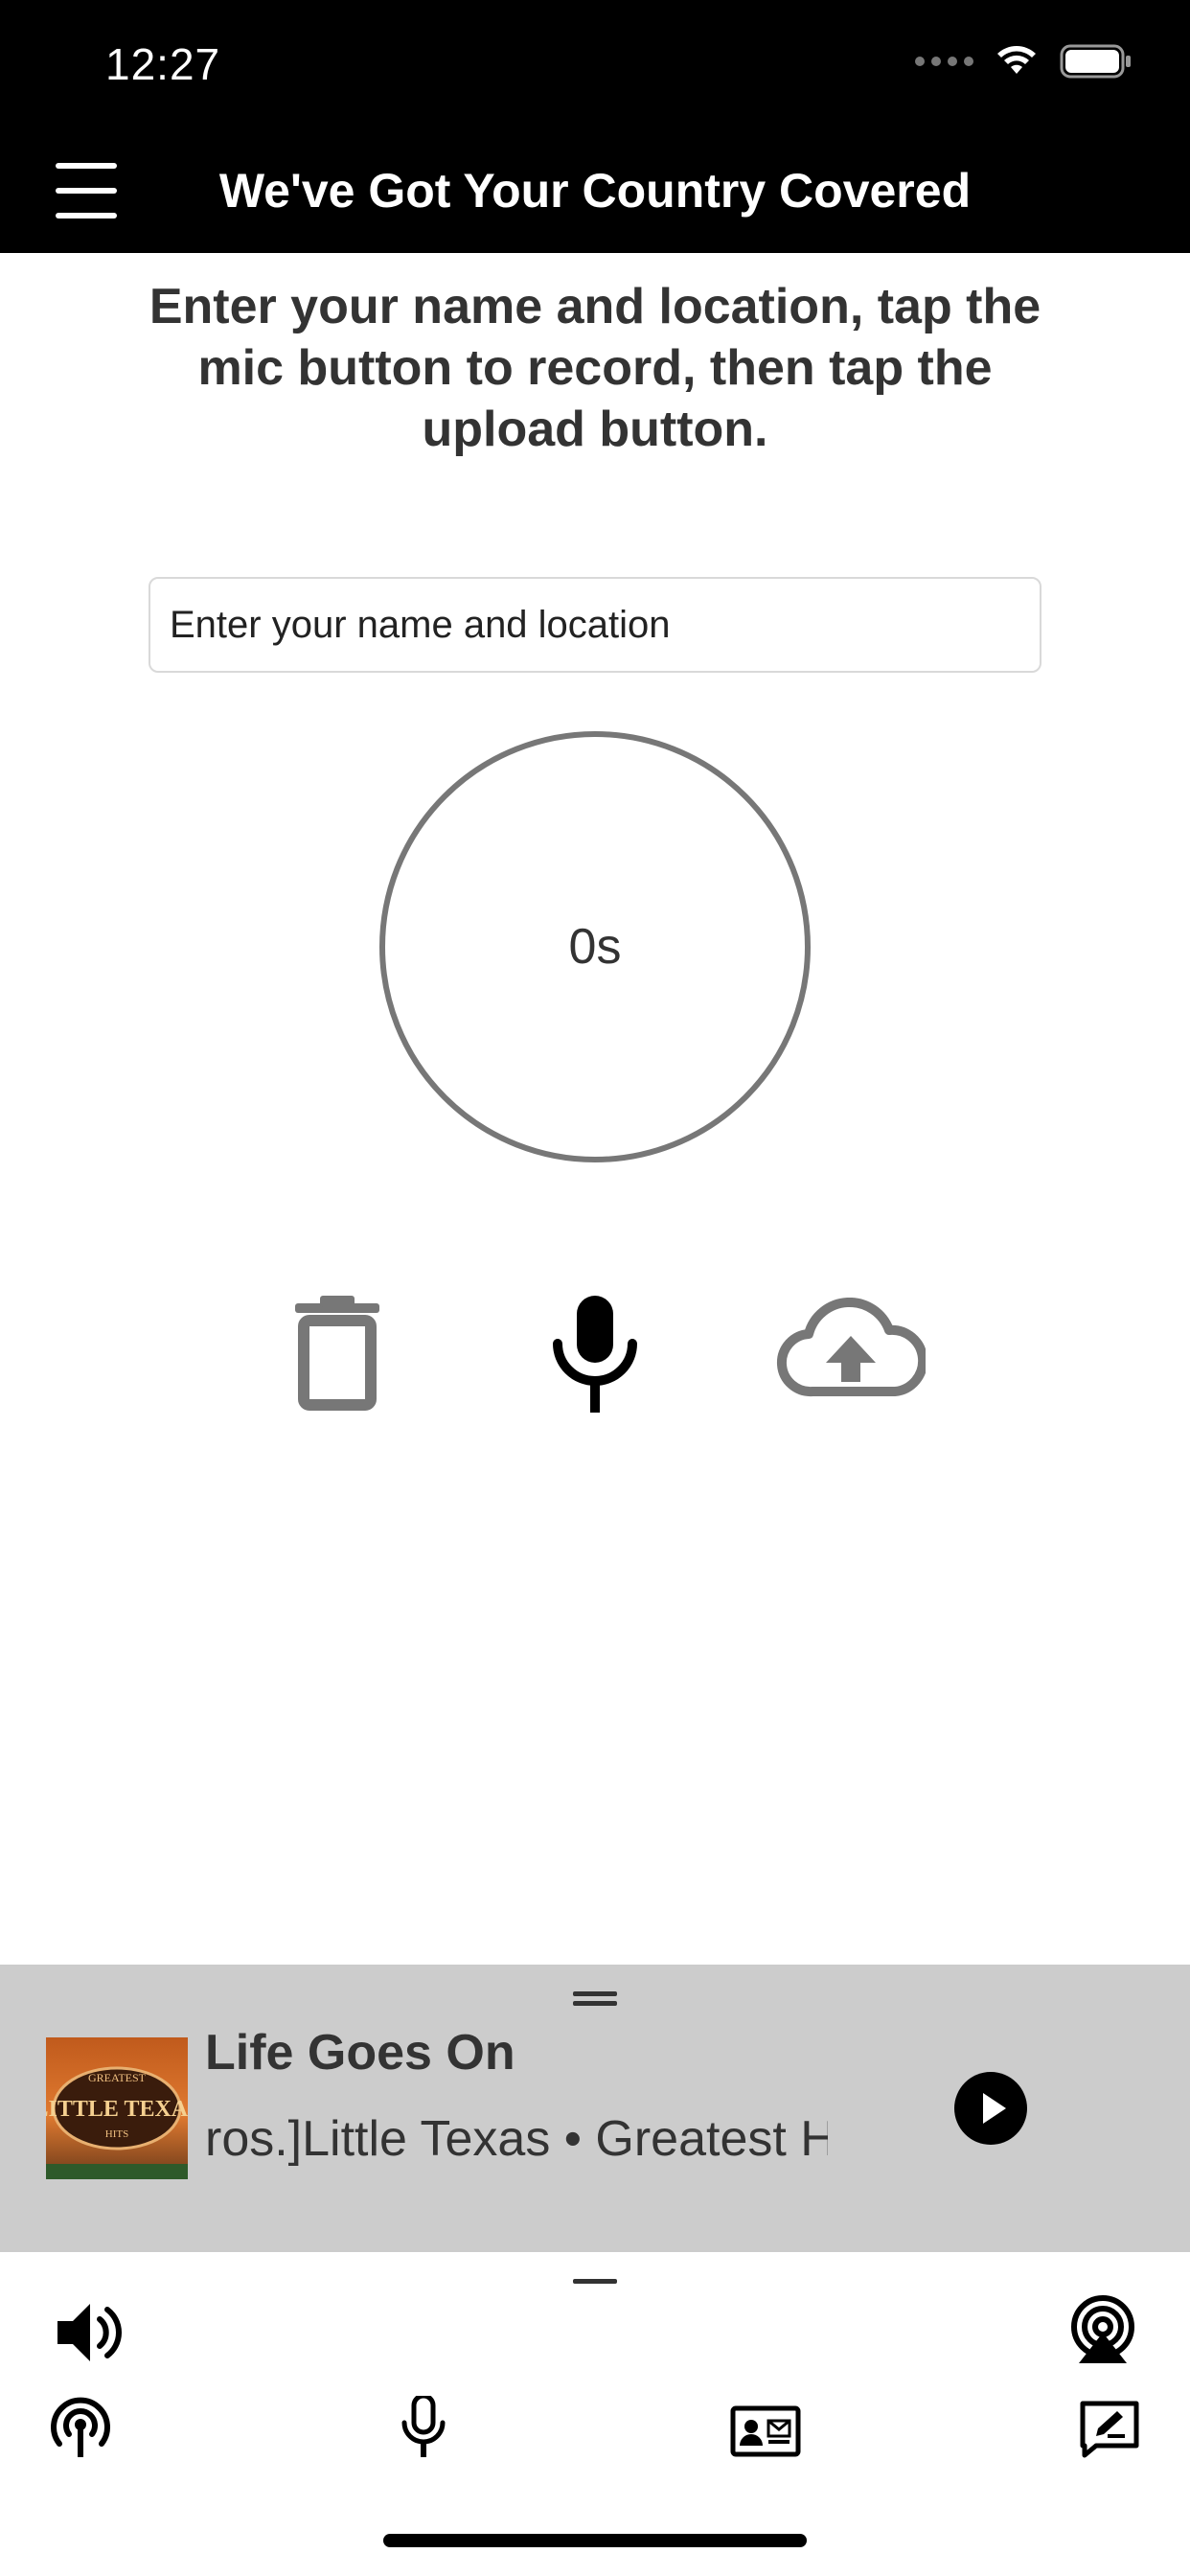 The image size is (1190, 2576). What do you see at coordinates (89, 2332) in the screenshot?
I see `volume-icon` at bounding box center [89, 2332].